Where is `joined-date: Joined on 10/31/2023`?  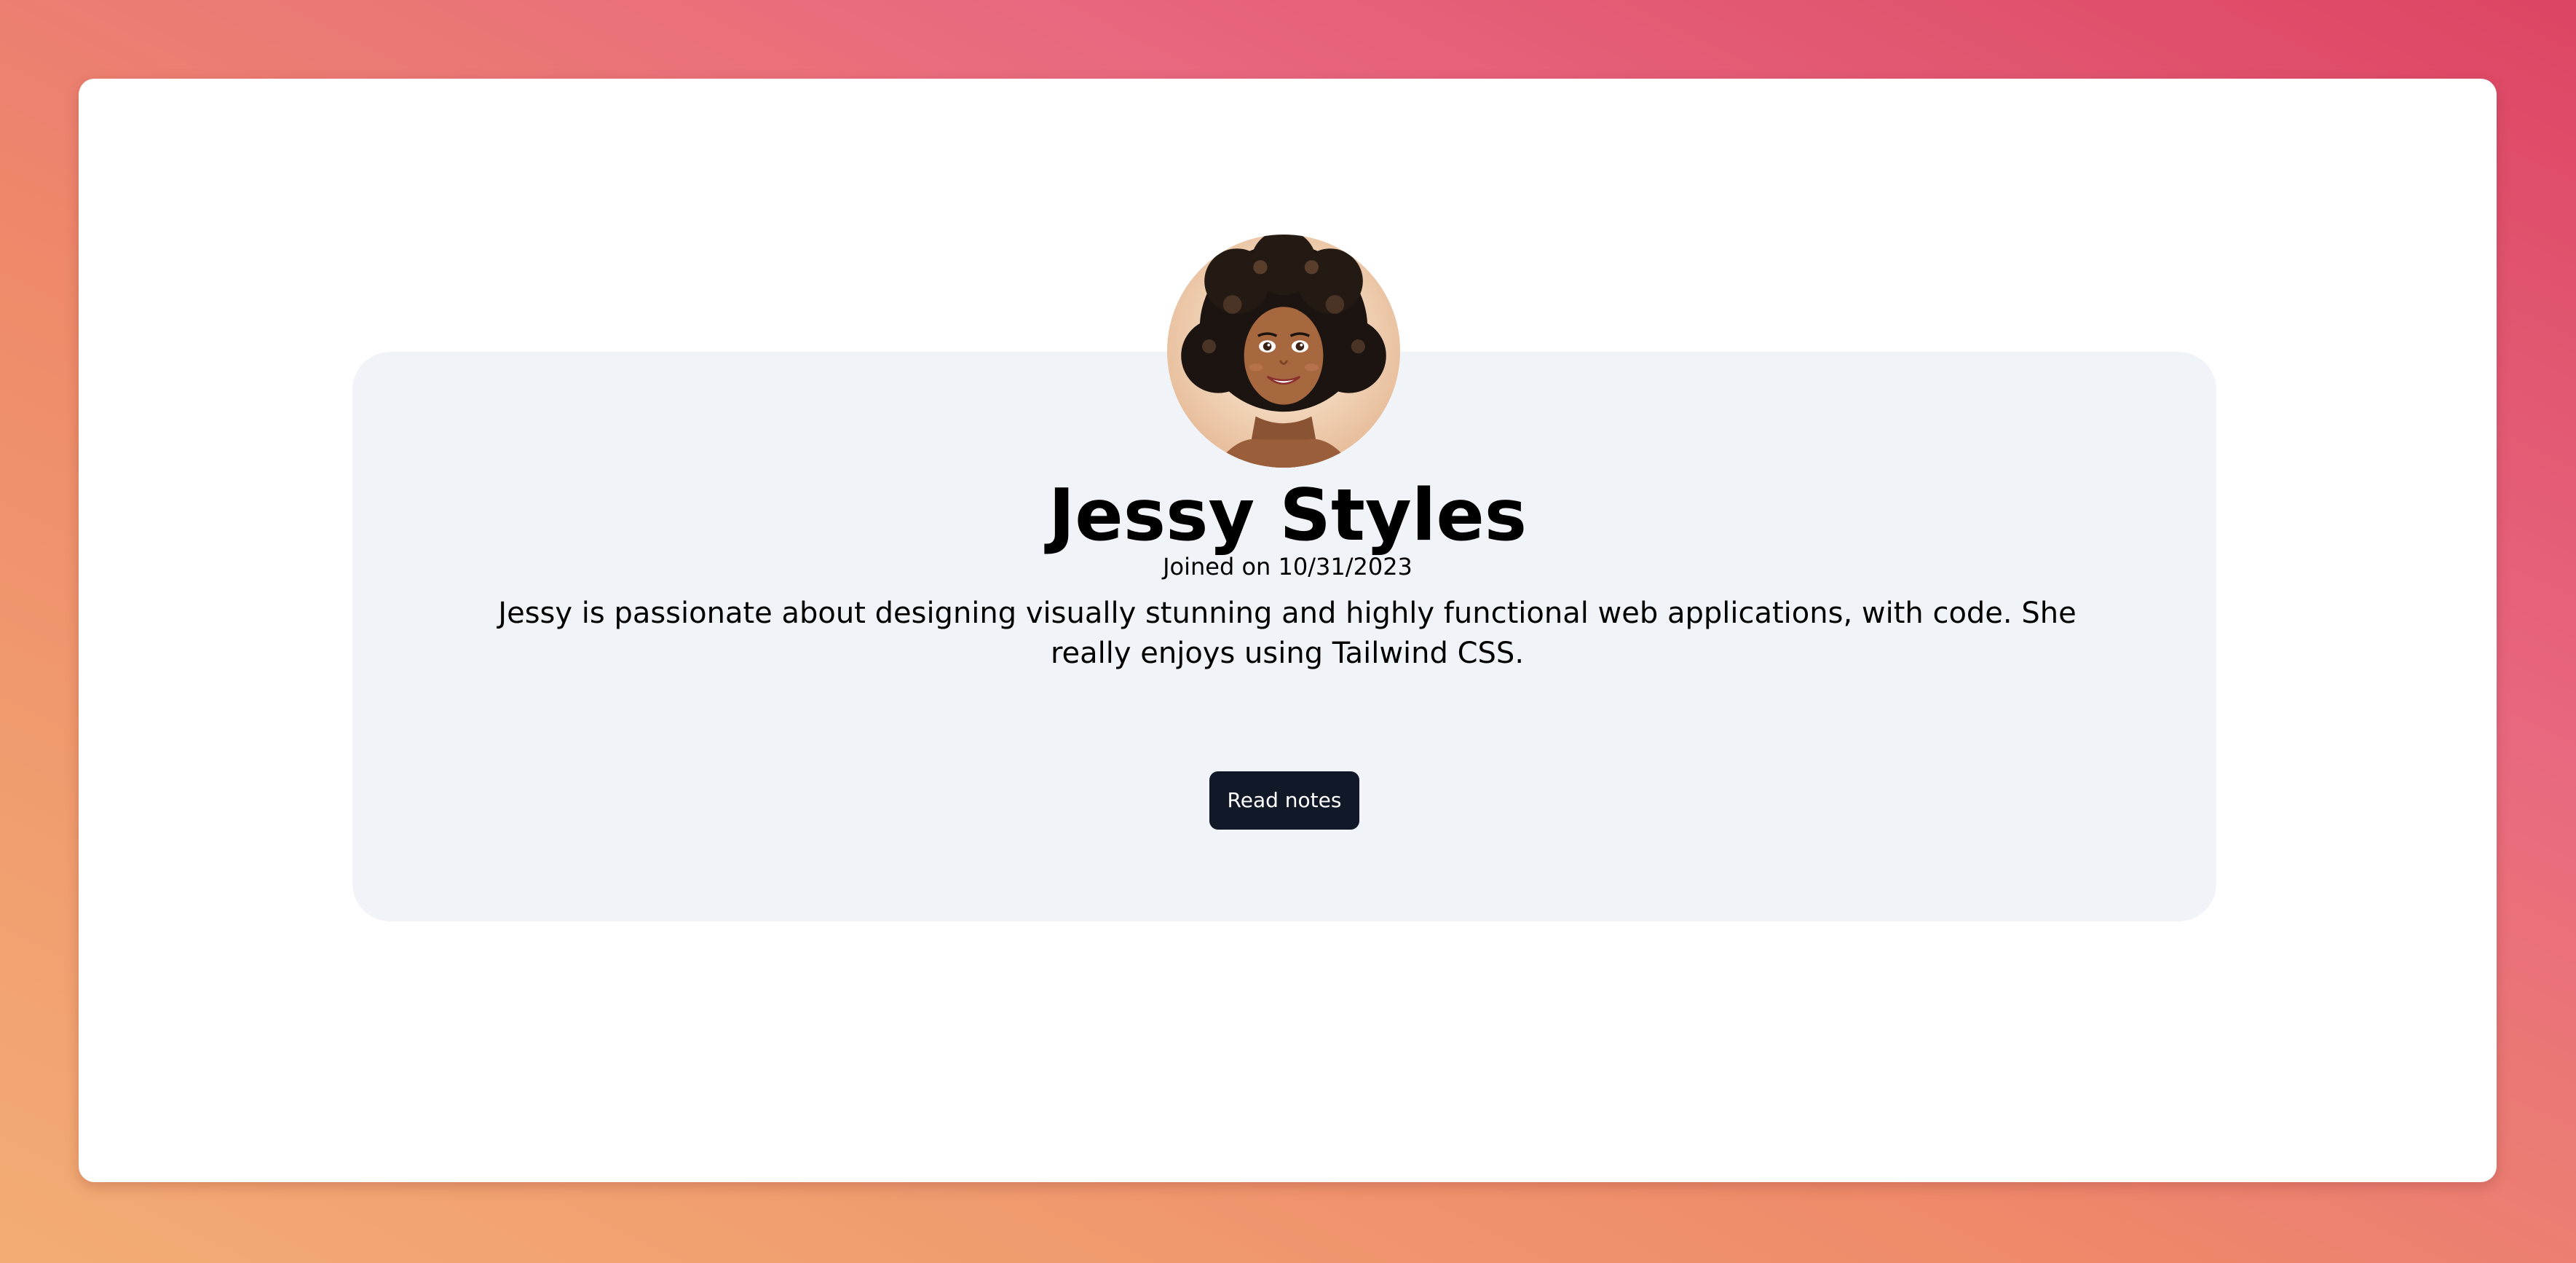 joined-date: Joined on 10/31/2023 is located at coordinates (1288, 567).